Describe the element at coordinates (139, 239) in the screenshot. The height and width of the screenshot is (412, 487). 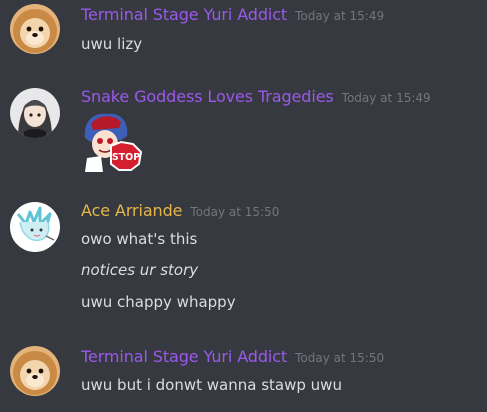
I see `message-text: owo what's this` at that location.